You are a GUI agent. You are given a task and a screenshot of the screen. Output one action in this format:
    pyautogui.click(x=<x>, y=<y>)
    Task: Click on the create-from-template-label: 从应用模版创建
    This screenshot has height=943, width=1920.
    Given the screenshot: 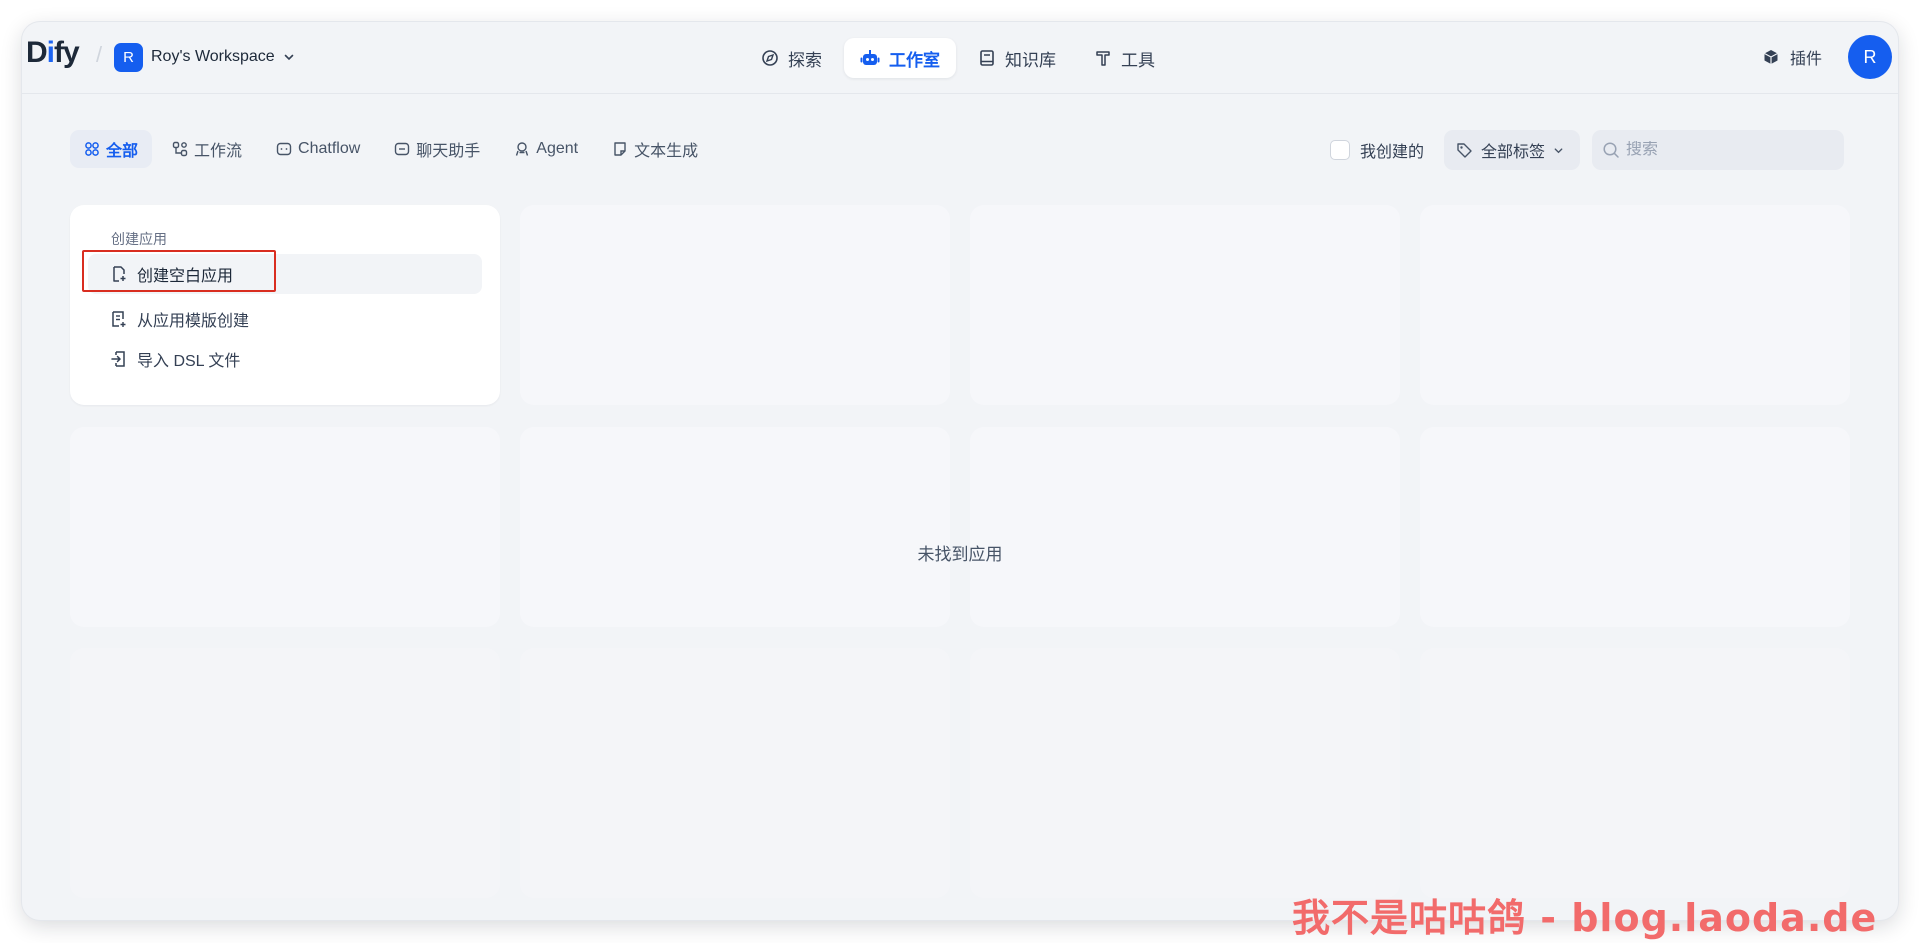 What is the action you would take?
    pyautogui.click(x=193, y=321)
    